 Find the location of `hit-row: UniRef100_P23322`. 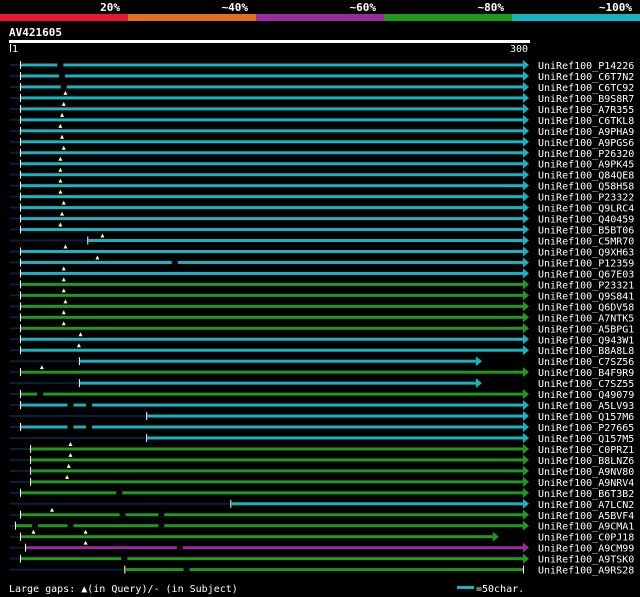

hit-row: UniRef100_P23322 is located at coordinates (322, 196).